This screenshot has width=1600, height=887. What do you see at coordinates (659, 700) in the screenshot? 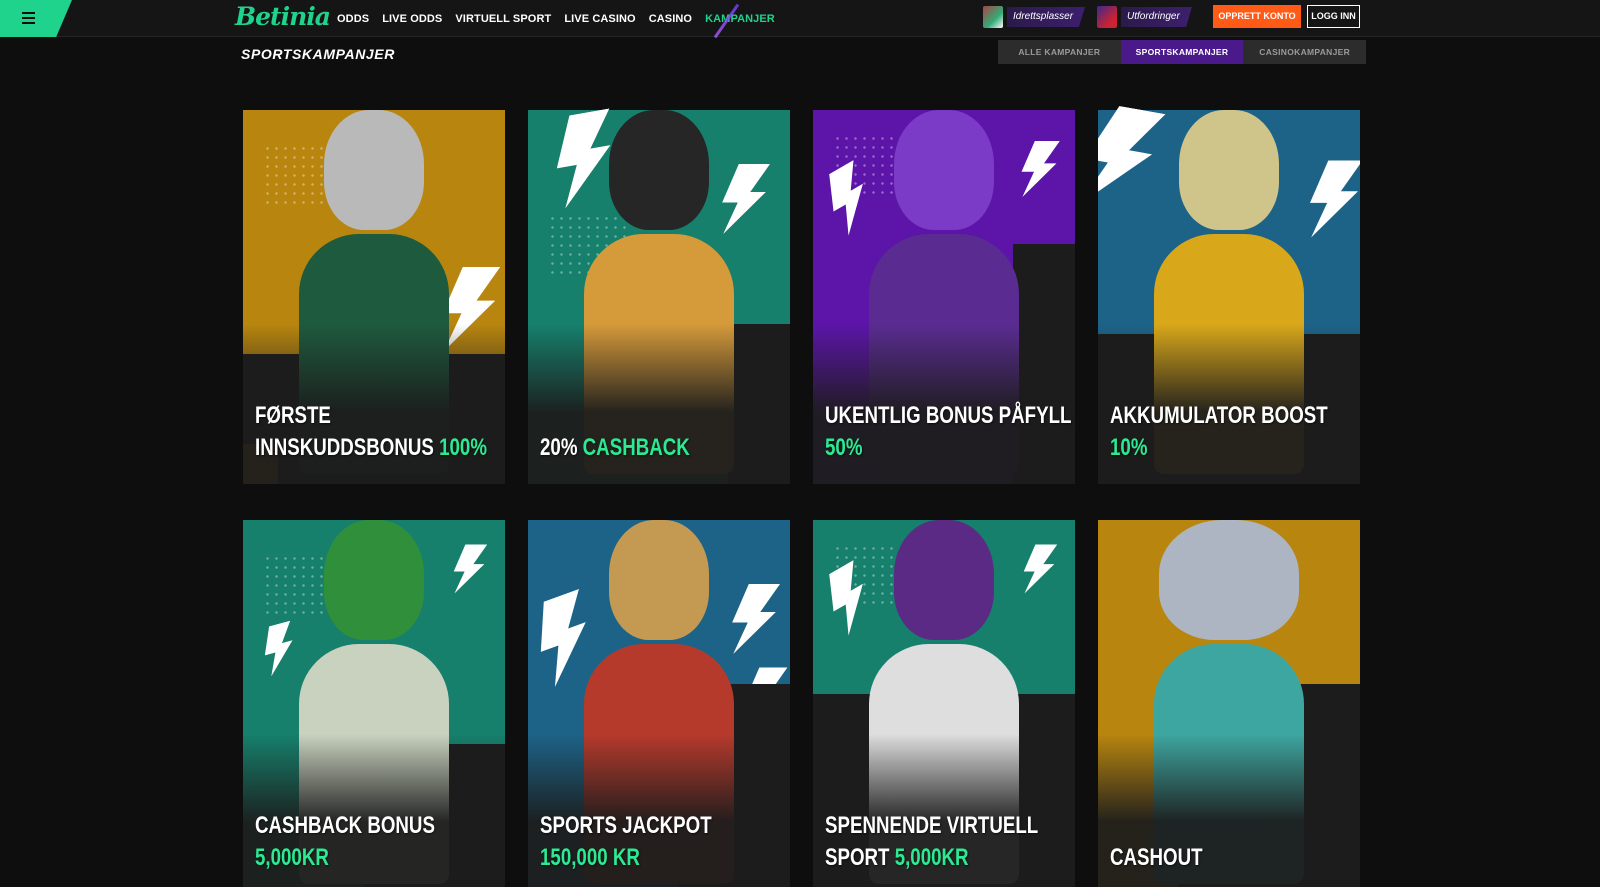
I see `promo-card-sports-jackpot: SPORTS JACKPOT 150,000 KR` at bounding box center [659, 700].